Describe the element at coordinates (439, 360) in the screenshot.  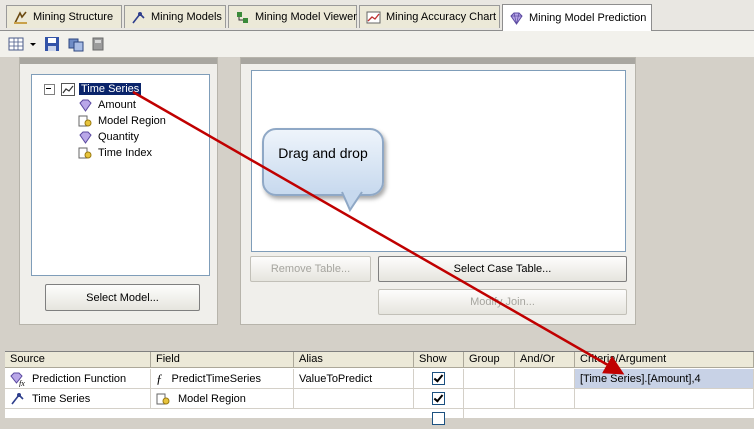
I see `column-header-show: Show` at that location.